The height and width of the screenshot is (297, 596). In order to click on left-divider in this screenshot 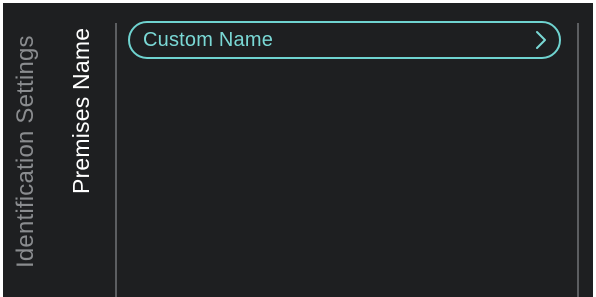, I will do `click(116, 160)`.